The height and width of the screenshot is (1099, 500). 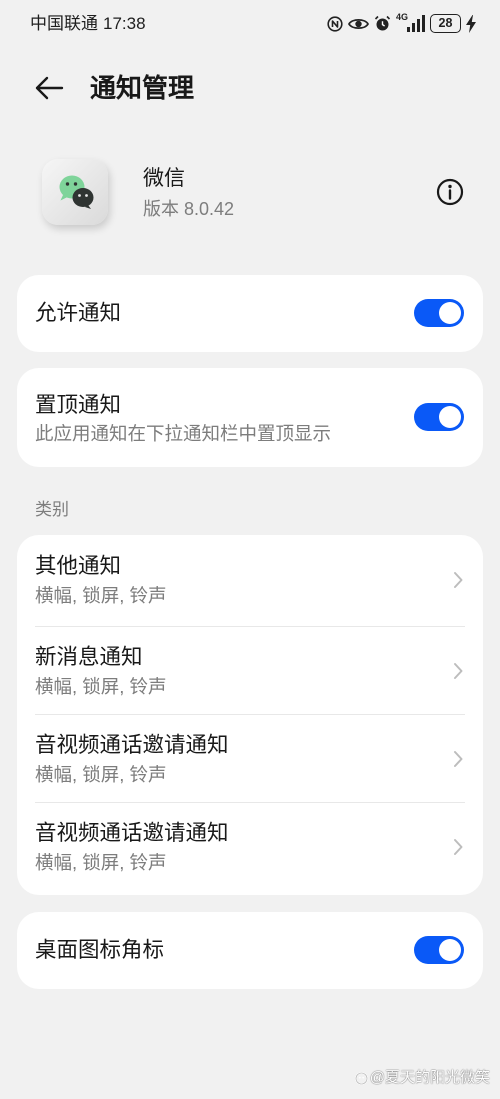 I want to click on pin-notifications-toggle, so click(x=439, y=417).